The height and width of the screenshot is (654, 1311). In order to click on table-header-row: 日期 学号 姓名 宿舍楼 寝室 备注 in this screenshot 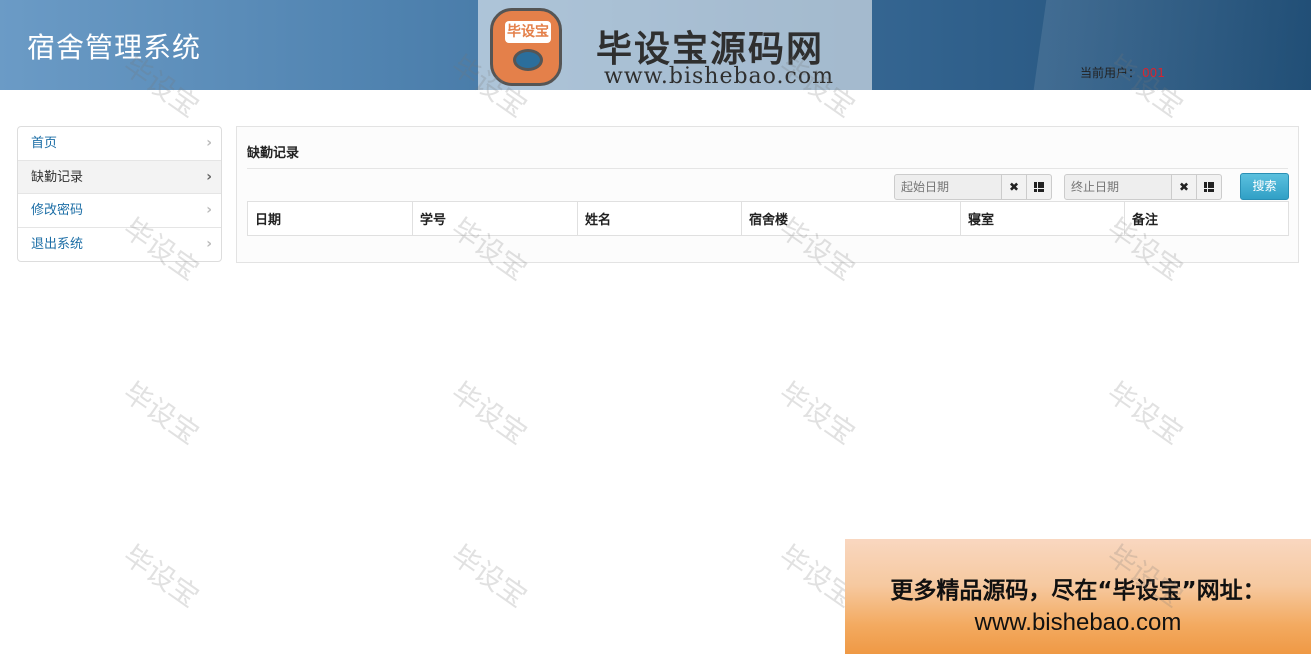, I will do `click(768, 218)`.